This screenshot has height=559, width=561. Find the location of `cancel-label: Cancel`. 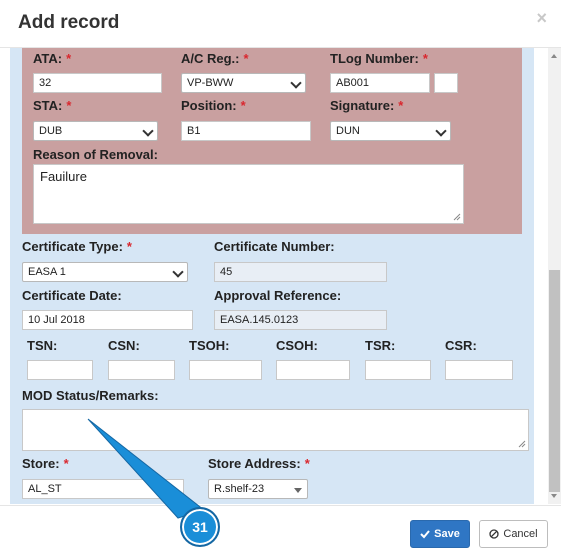

cancel-label: Cancel is located at coordinates (520, 534).